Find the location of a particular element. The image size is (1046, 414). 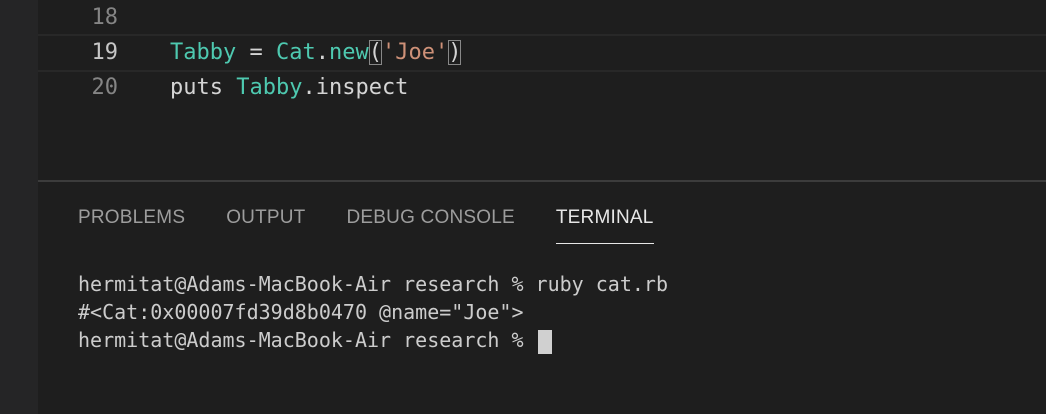

tab-problems: PROBLEMS is located at coordinates (131, 224).